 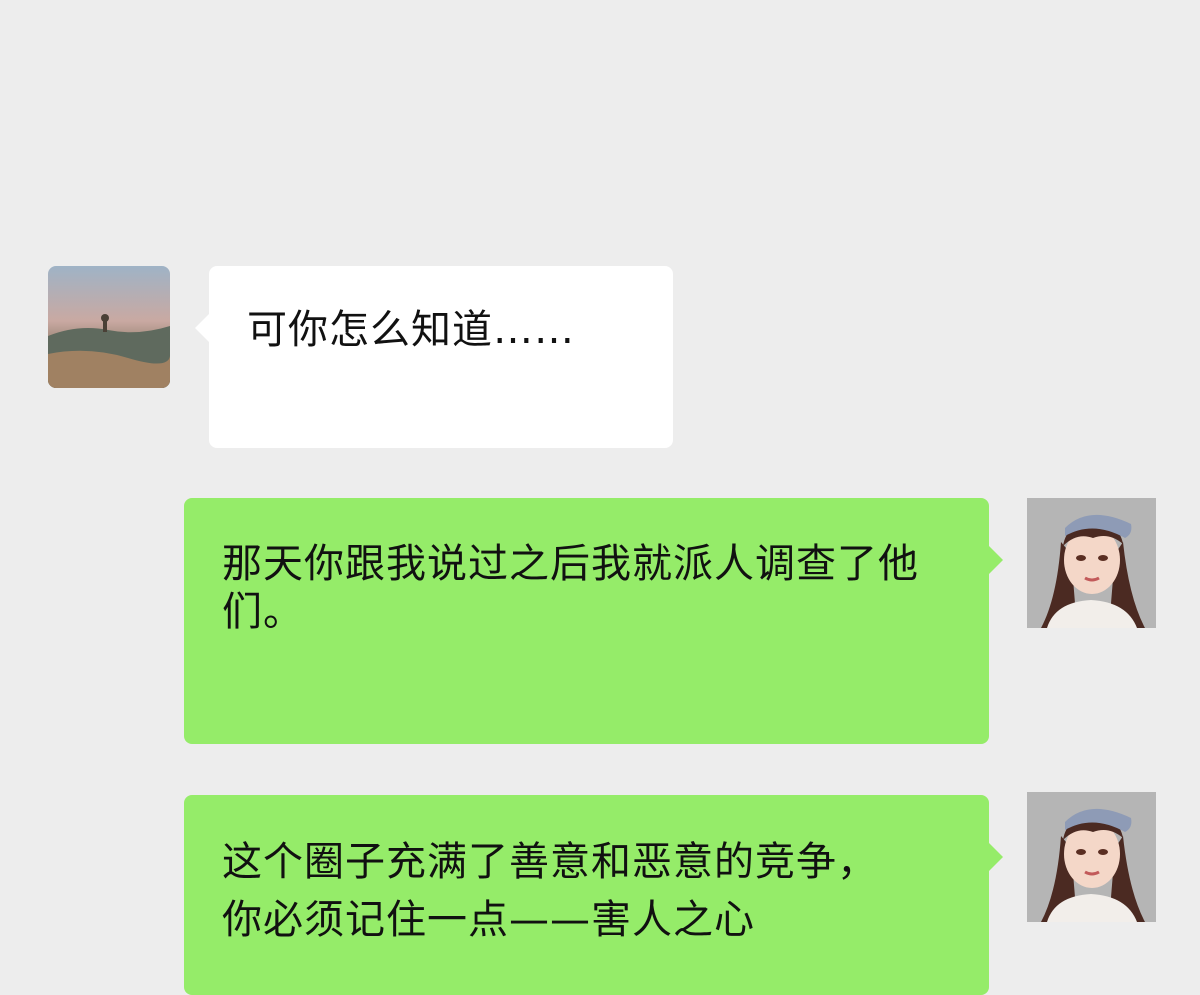 I want to click on message-text: 这个圈子充满了善意和恶意的竞争，你必须记住一点——害人之心, so click(x=550, y=891).